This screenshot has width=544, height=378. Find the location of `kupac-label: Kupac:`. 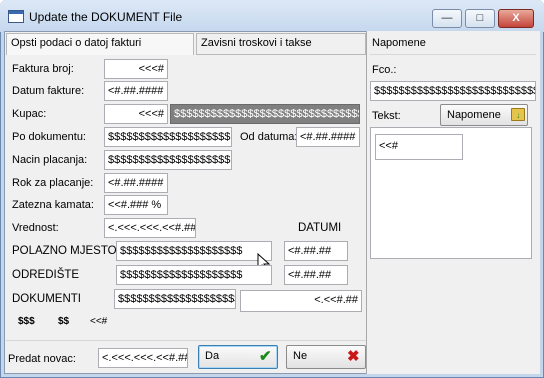

kupac-label: Kupac: is located at coordinates (29, 114).